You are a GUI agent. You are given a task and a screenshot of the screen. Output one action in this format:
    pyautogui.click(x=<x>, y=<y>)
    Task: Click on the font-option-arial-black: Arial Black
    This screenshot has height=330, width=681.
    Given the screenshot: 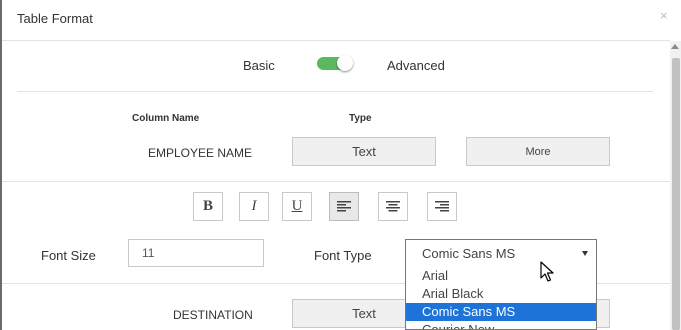 What is the action you would take?
    pyautogui.click(x=501, y=294)
    